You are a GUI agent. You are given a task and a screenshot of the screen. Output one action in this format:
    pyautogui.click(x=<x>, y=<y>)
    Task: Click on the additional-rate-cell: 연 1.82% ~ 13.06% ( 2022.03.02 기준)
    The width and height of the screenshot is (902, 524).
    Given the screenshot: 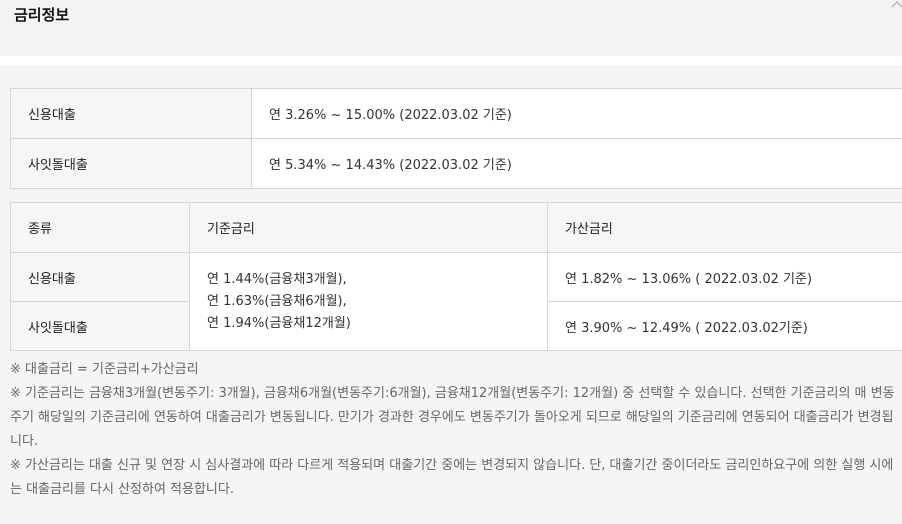 What is the action you would take?
    pyautogui.click(x=724, y=277)
    